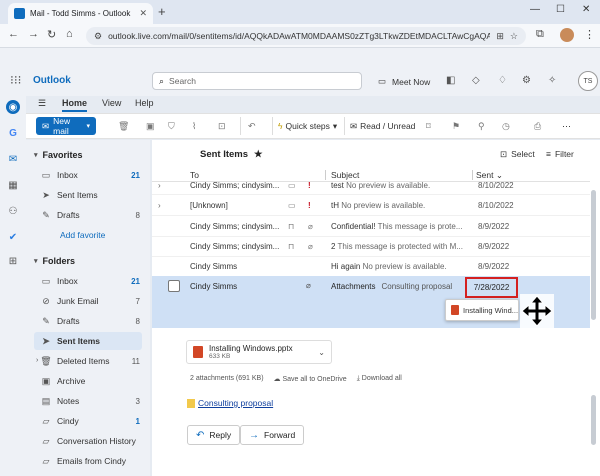  What do you see at coordinates (382, 126) in the screenshot?
I see `read-unread-button: ✉ Read / Unread` at bounding box center [382, 126].